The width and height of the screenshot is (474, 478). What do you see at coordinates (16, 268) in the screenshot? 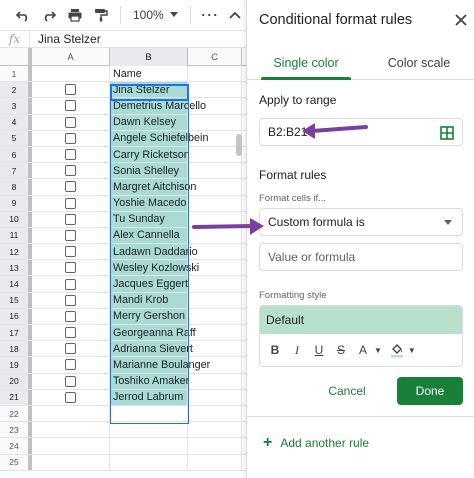
I see `row-header: 13` at bounding box center [16, 268].